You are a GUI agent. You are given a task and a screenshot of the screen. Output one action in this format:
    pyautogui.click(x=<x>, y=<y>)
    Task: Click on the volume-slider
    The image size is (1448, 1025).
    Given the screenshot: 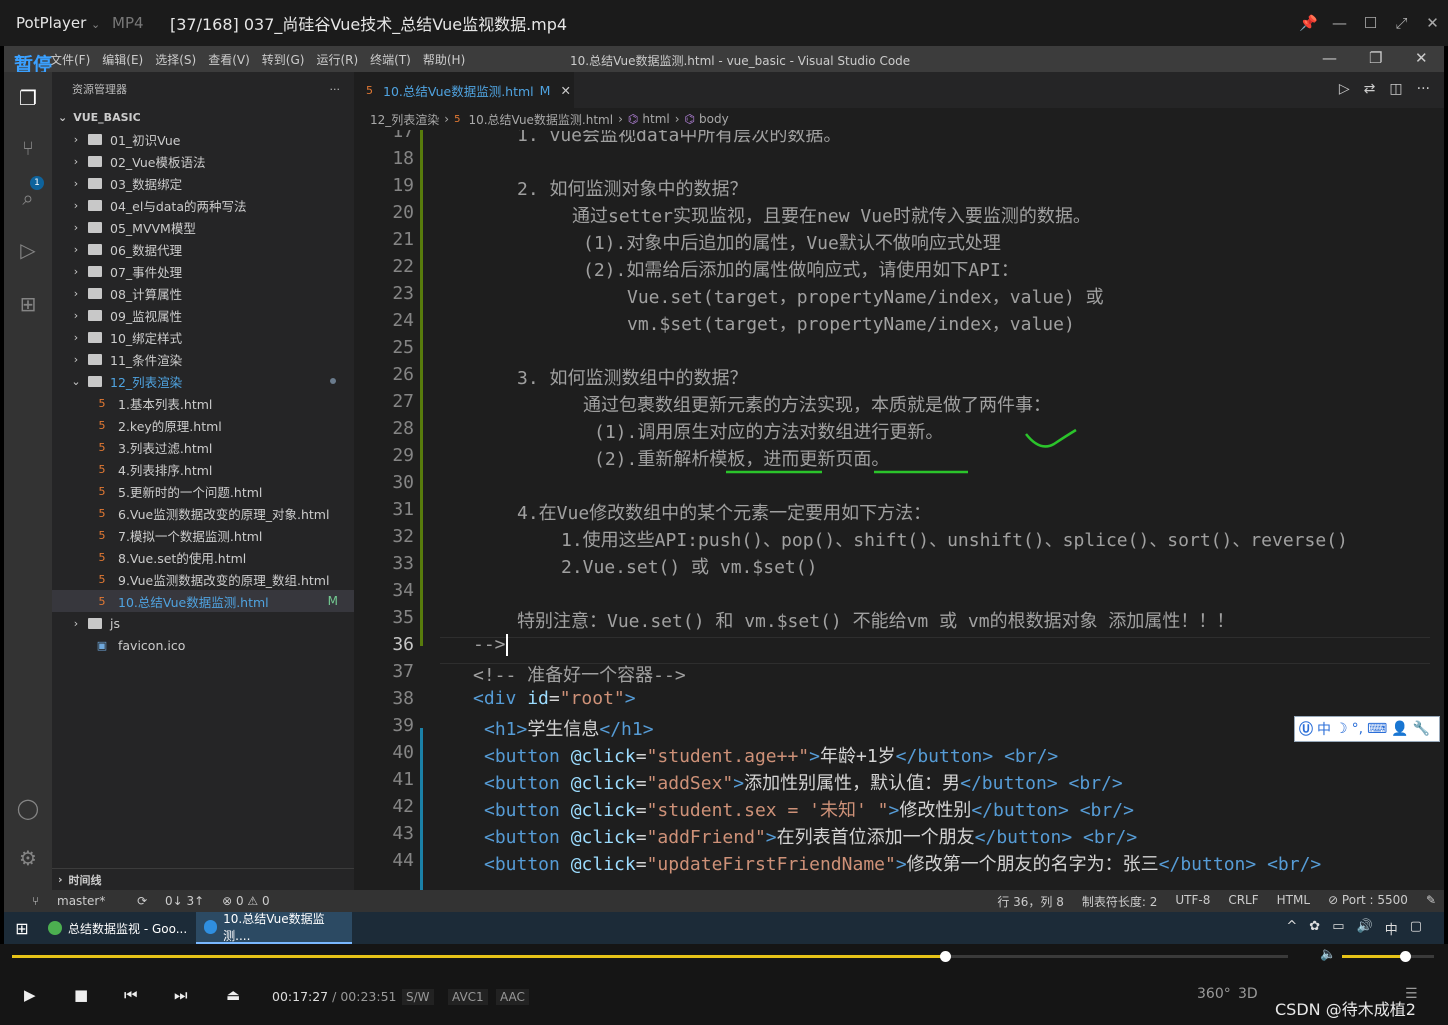 What is the action you would take?
    pyautogui.click(x=1388, y=956)
    